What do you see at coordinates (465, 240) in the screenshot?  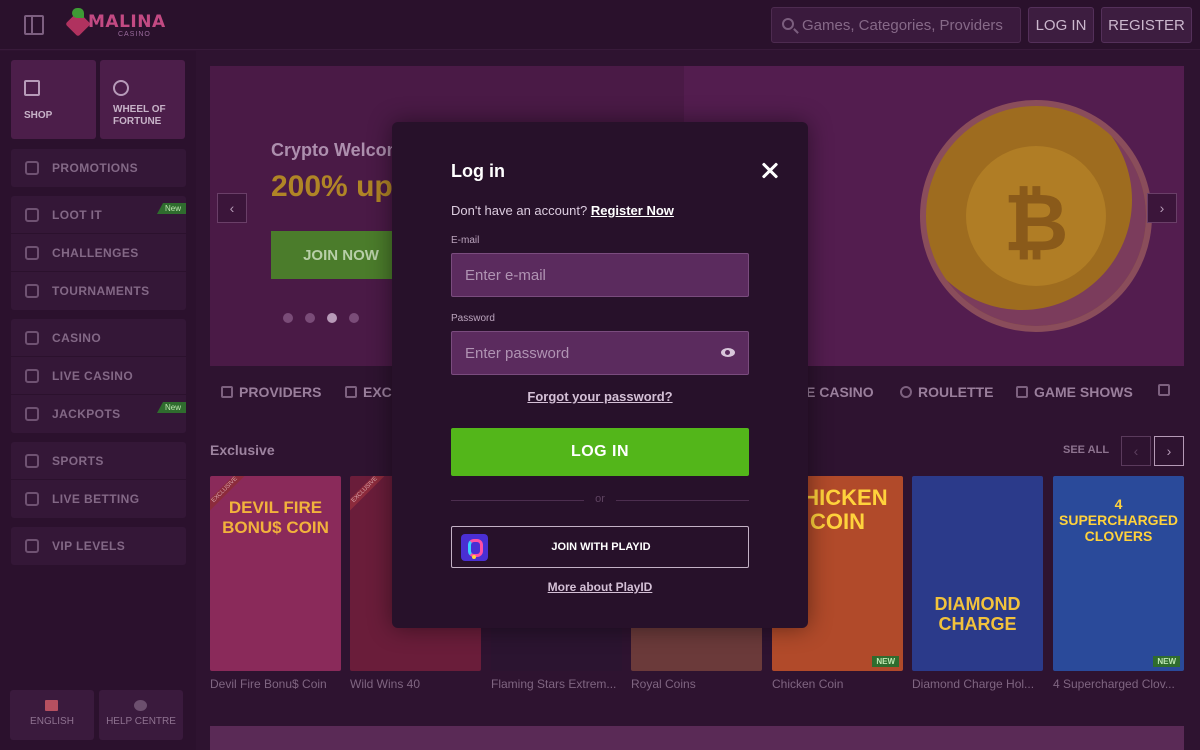 I see `email-label: E-mail` at bounding box center [465, 240].